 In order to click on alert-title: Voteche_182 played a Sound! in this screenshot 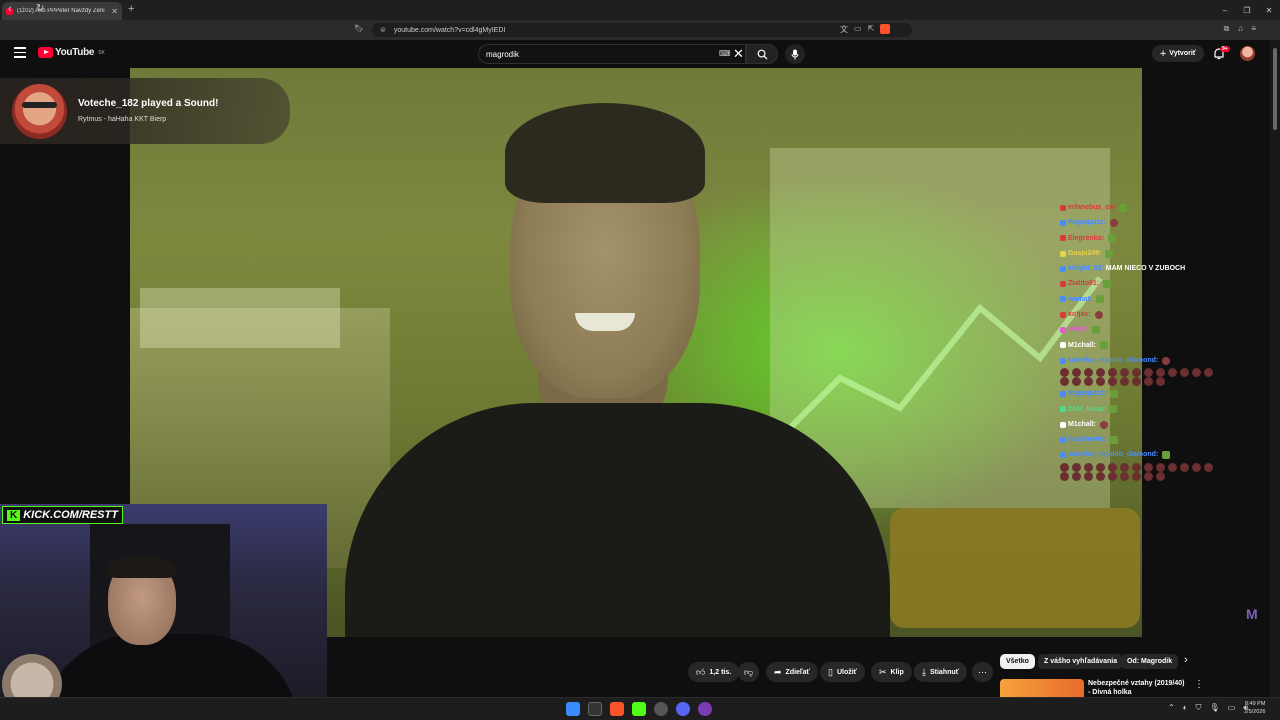, I will do `click(148, 103)`.